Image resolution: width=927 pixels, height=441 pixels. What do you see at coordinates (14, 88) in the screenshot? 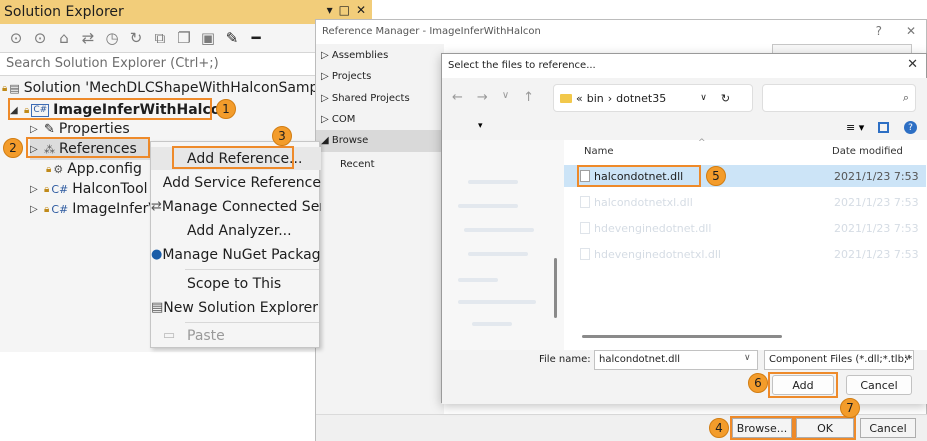
I see `solution-icon: ▤` at bounding box center [14, 88].